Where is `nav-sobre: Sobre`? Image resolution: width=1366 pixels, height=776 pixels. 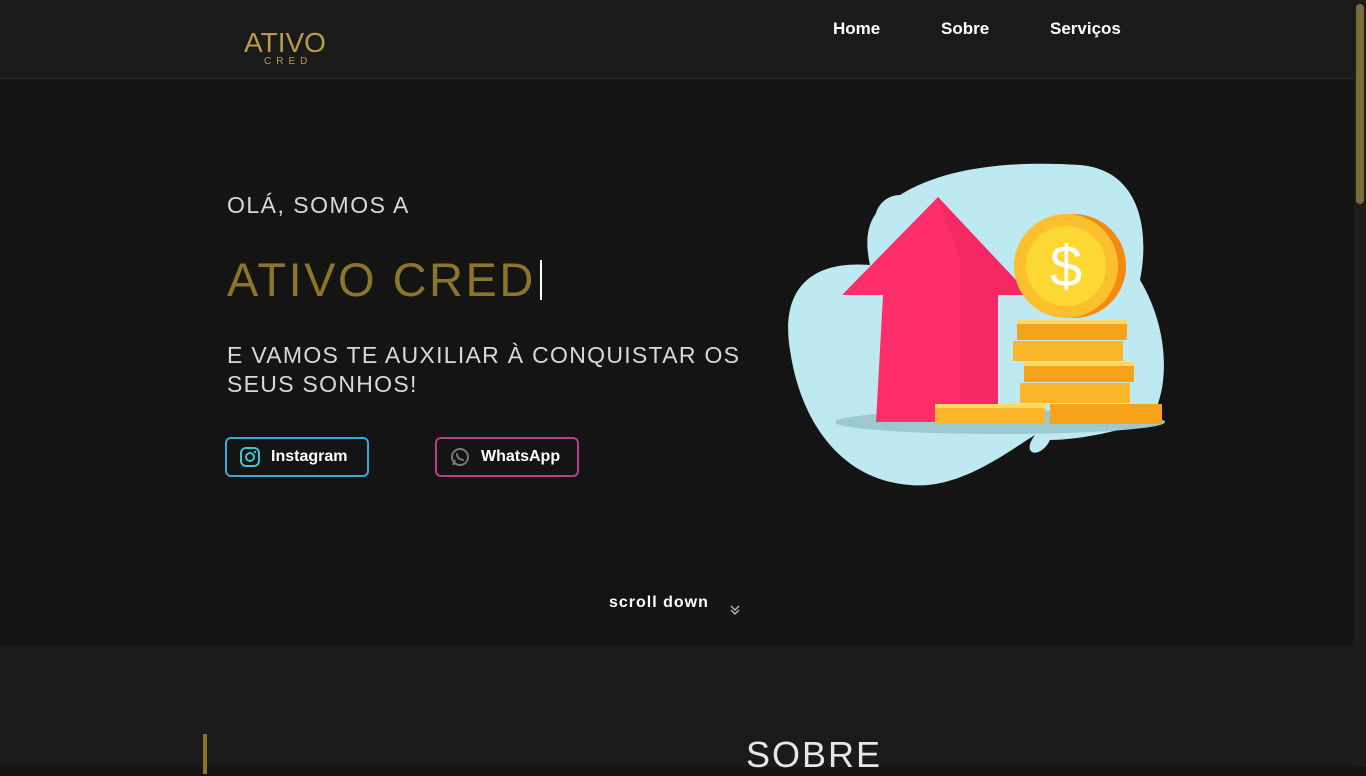 nav-sobre: Sobre is located at coordinates (965, 29).